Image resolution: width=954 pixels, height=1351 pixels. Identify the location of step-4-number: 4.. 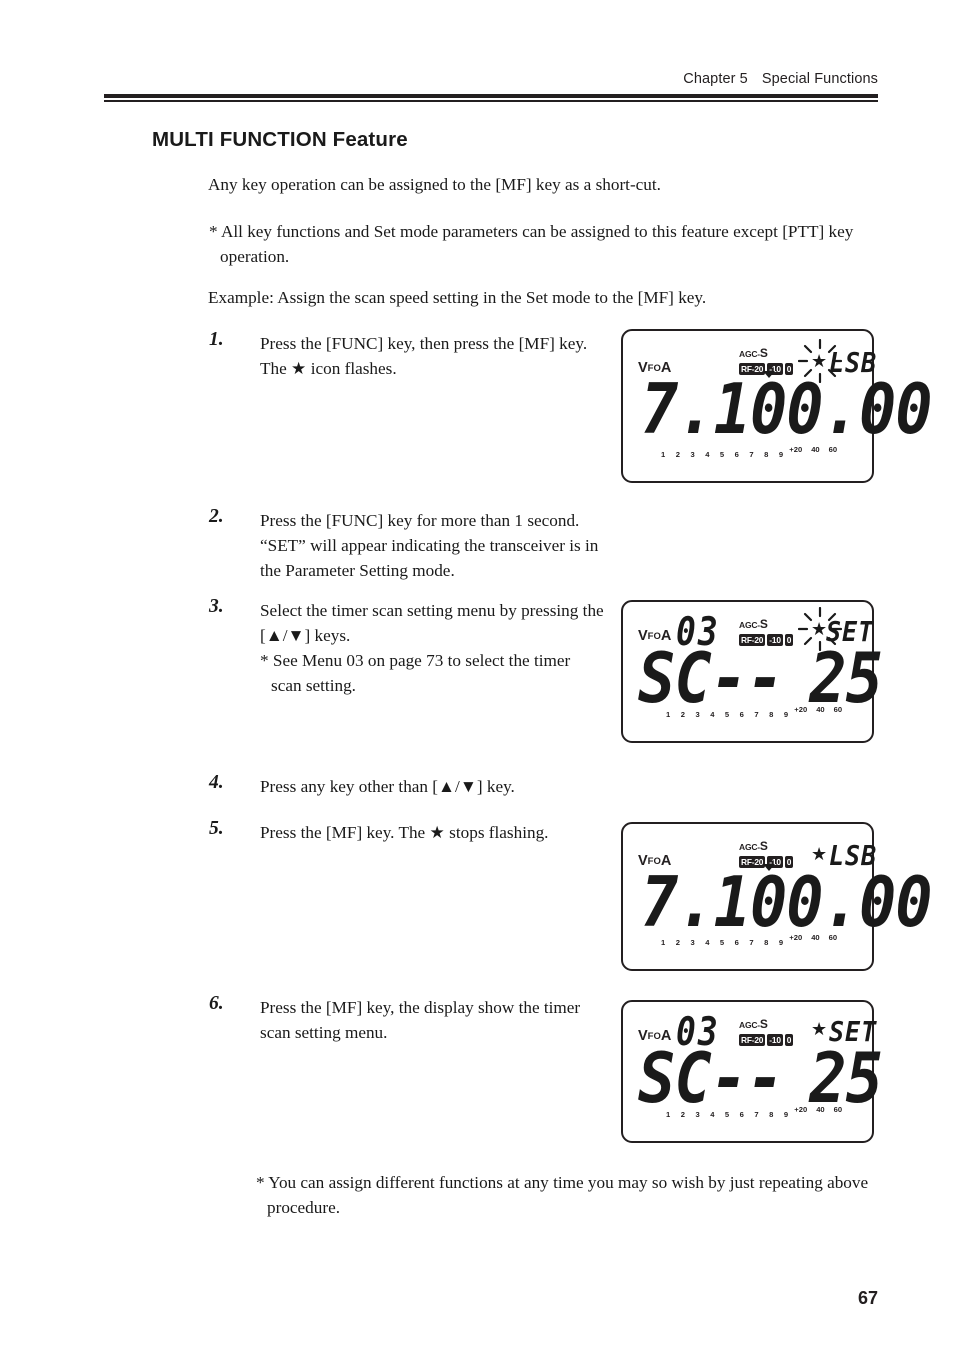
(216, 782).